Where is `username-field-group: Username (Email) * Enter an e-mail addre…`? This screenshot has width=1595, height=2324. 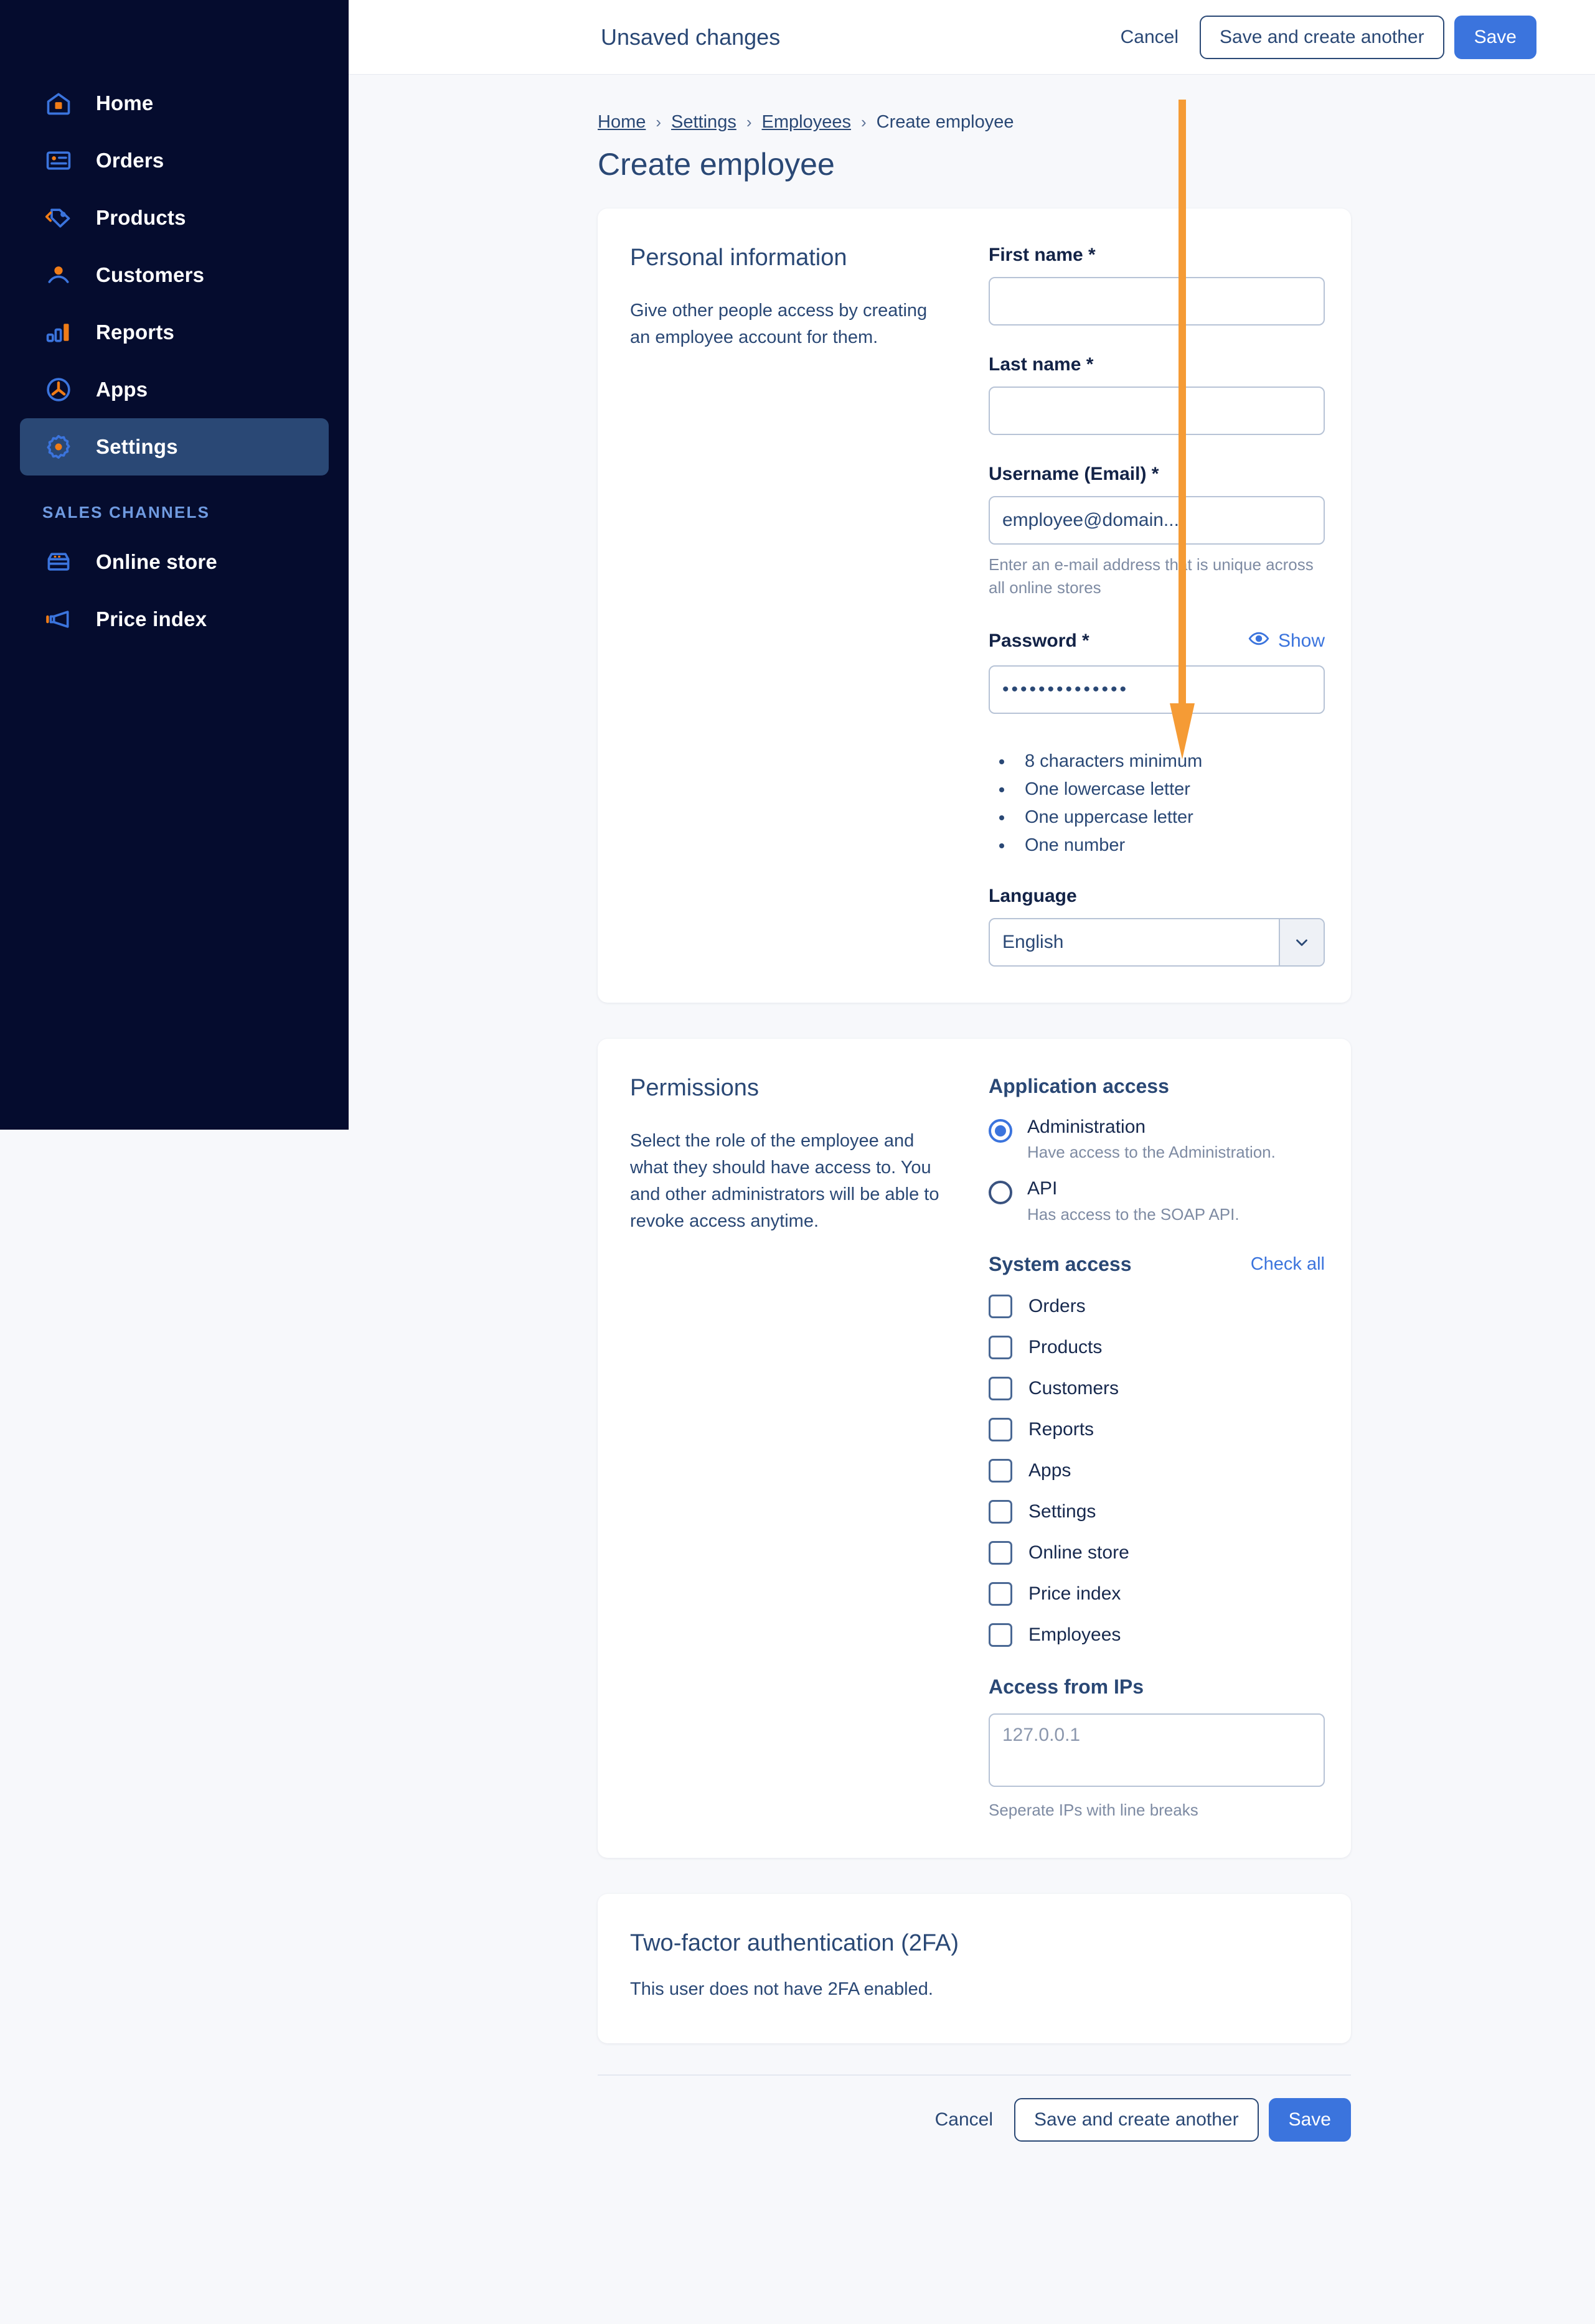 username-field-group: Username (Email) * Enter an e-mail addre… is located at coordinates (1157, 531).